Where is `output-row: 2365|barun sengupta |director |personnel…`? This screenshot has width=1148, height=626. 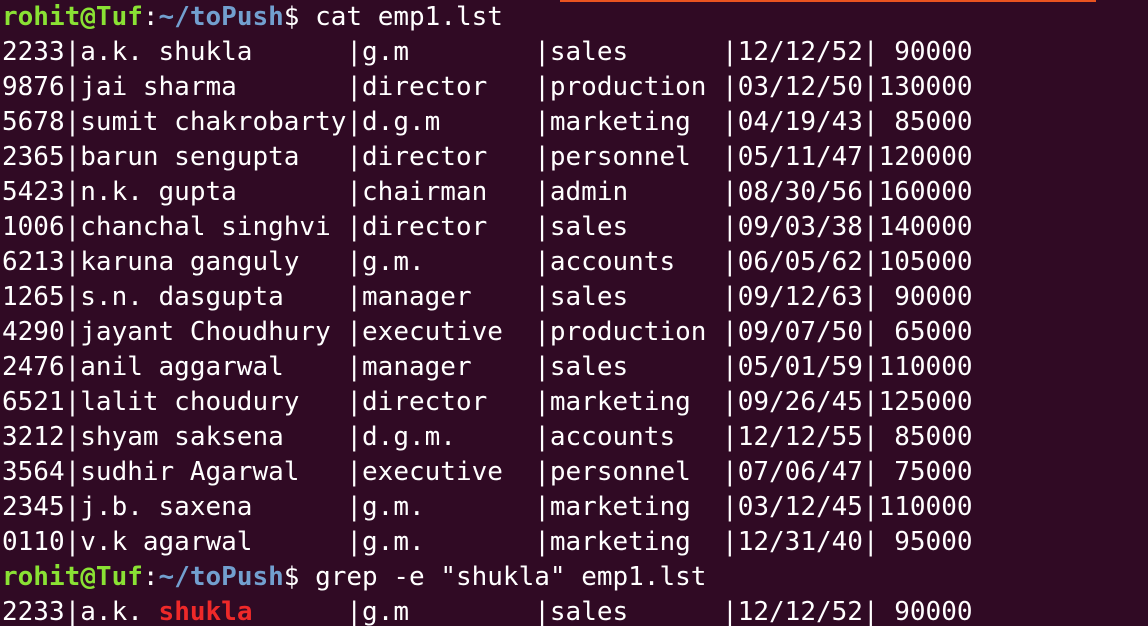 output-row: 2365|barun sengupta |director |personnel… is located at coordinates (487, 157).